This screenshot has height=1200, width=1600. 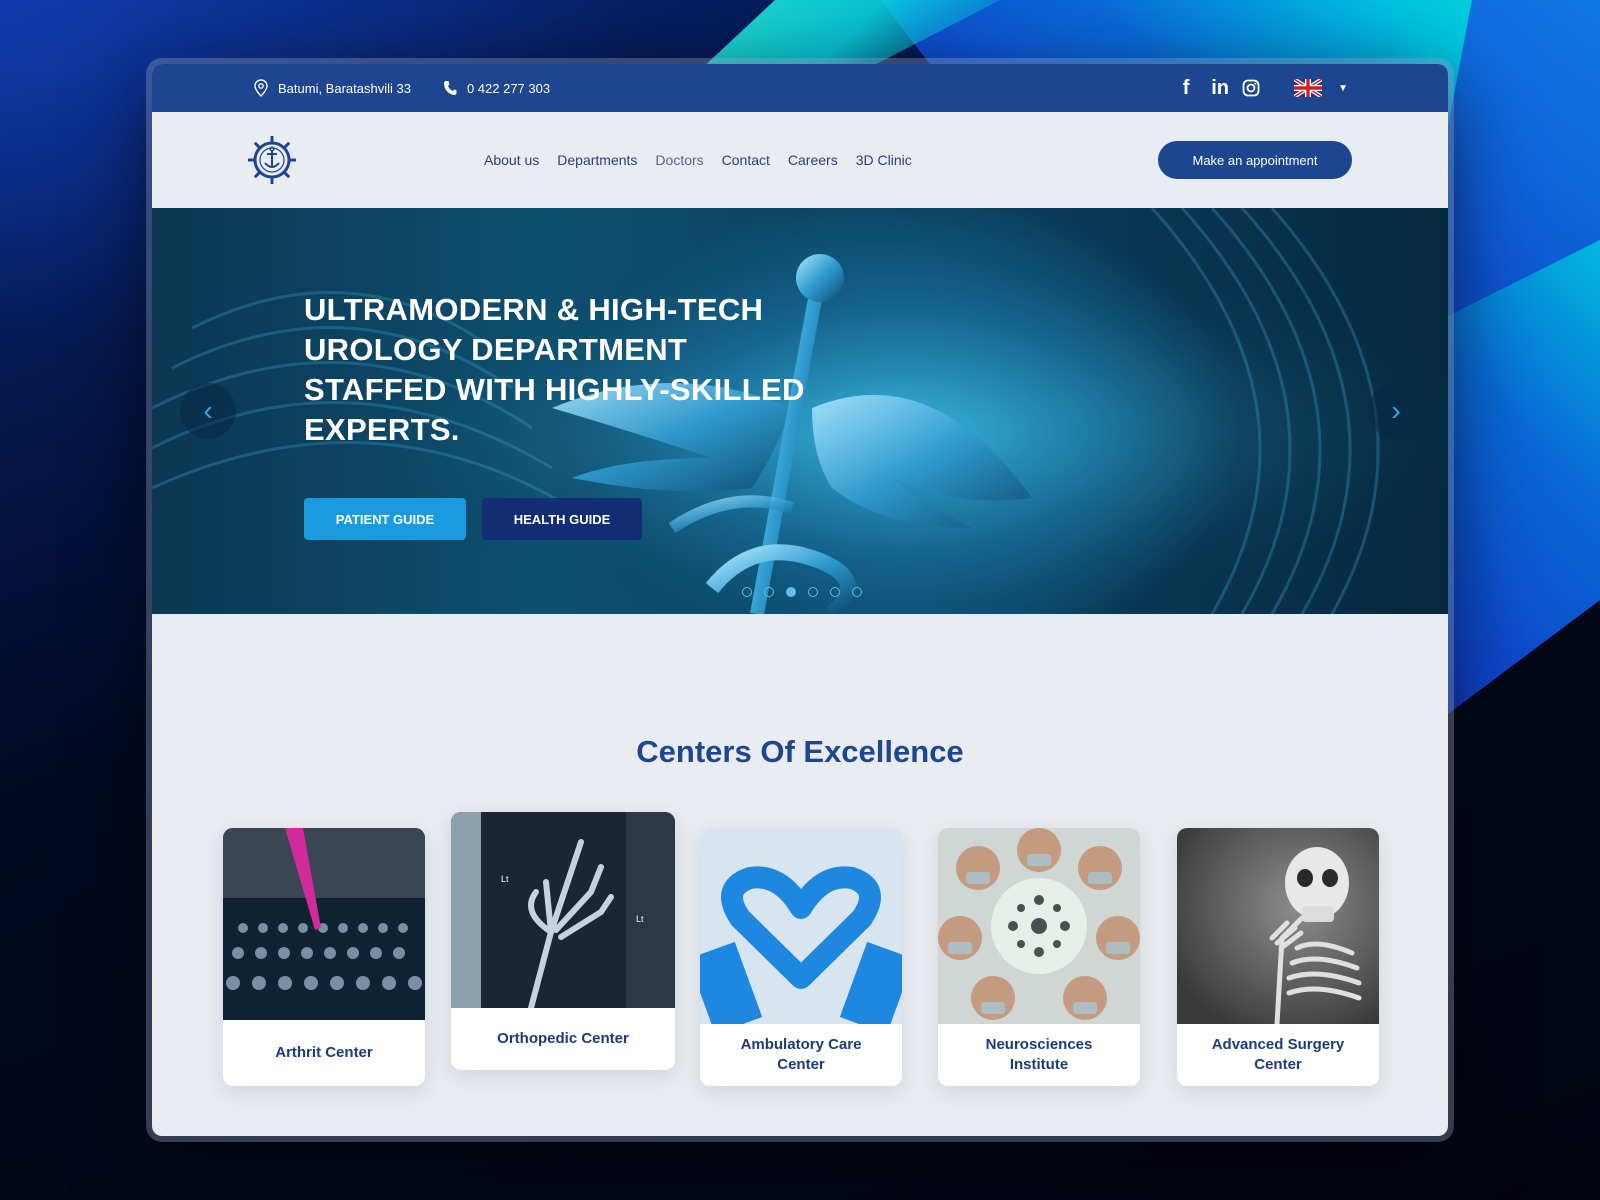 I want to click on phone-item: 0 422 277 303, so click(x=495, y=88).